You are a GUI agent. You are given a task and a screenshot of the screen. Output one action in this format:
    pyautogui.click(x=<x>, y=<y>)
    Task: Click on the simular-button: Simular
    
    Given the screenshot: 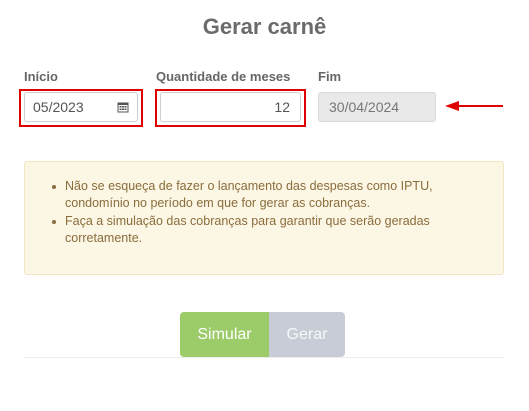 What is the action you would take?
    pyautogui.click(x=224, y=334)
    